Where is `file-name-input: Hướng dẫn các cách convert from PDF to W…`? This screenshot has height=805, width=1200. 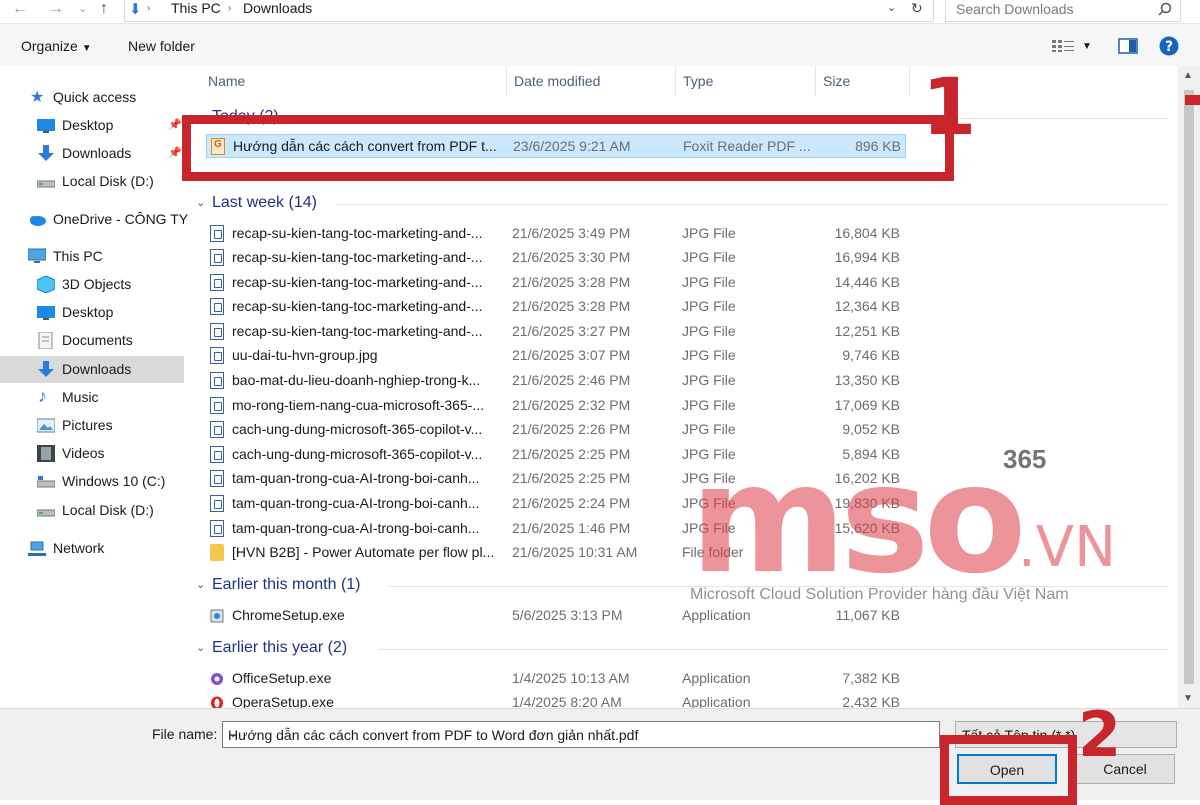
file-name-input: Hướng dẫn các cách convert from PDF to W… is located at coordinates (581, 734).